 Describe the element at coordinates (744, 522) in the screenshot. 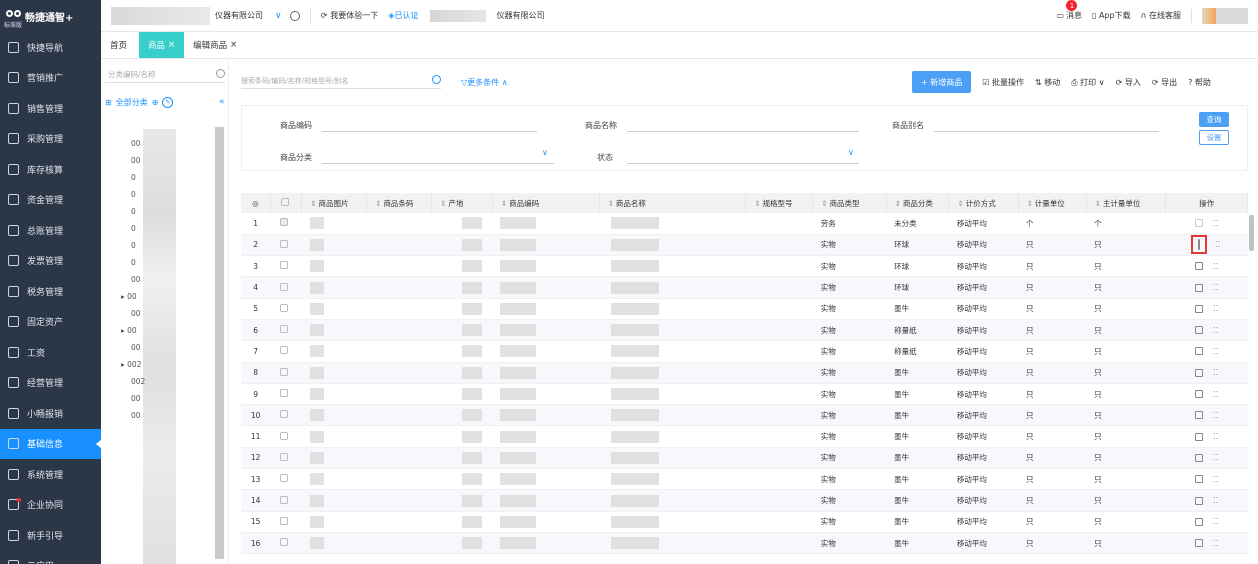

I see `table-row: 15 实物 墨牛 移动平均只只 ⁚⁚` at that location.